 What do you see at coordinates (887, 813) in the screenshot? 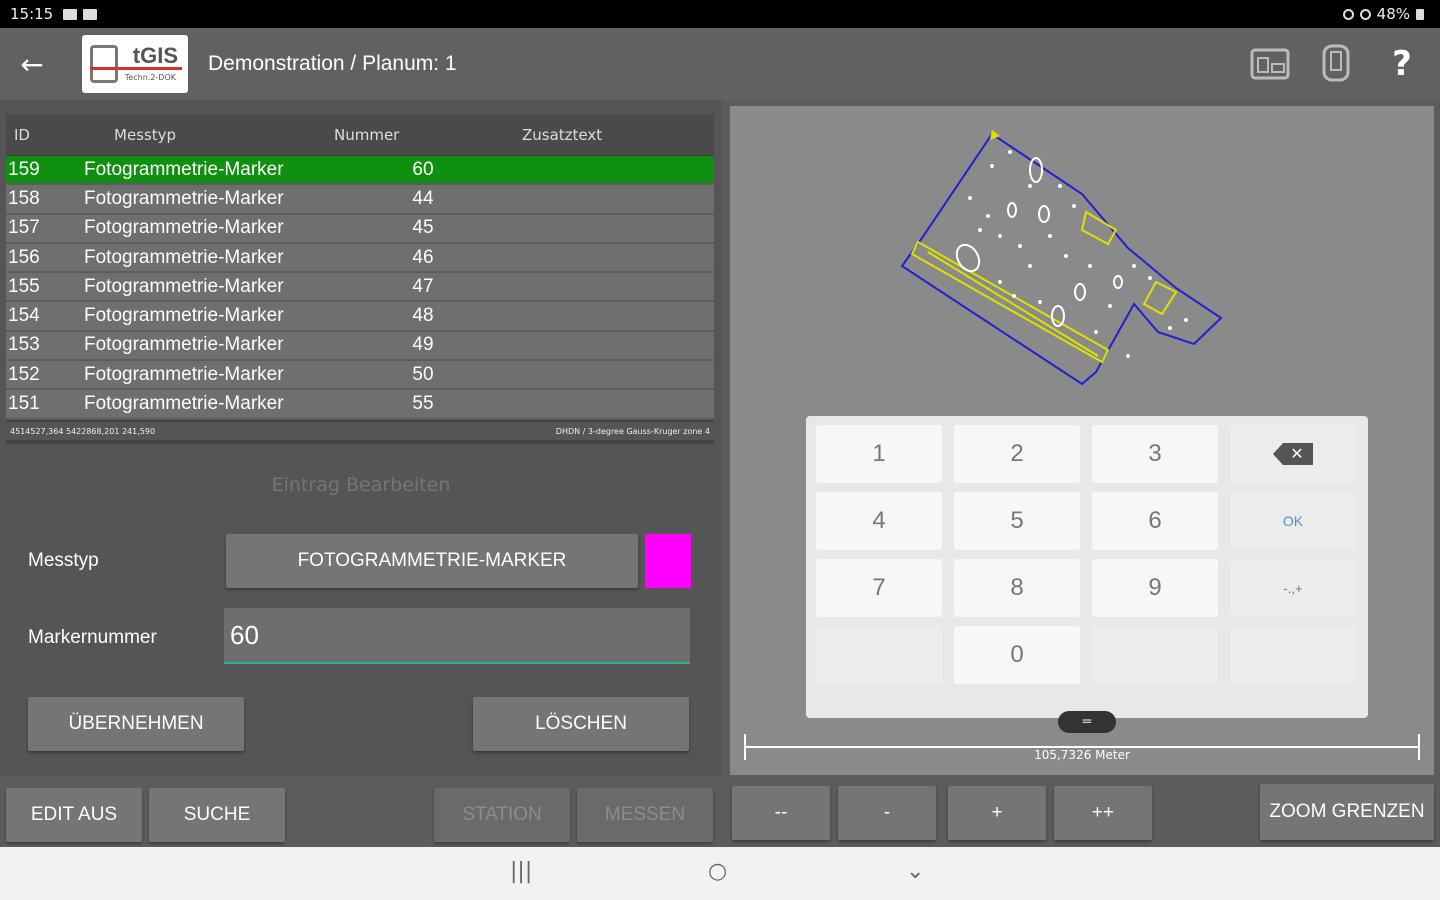
I see `zoom-out-button: -` at bounding box center [887, 813].